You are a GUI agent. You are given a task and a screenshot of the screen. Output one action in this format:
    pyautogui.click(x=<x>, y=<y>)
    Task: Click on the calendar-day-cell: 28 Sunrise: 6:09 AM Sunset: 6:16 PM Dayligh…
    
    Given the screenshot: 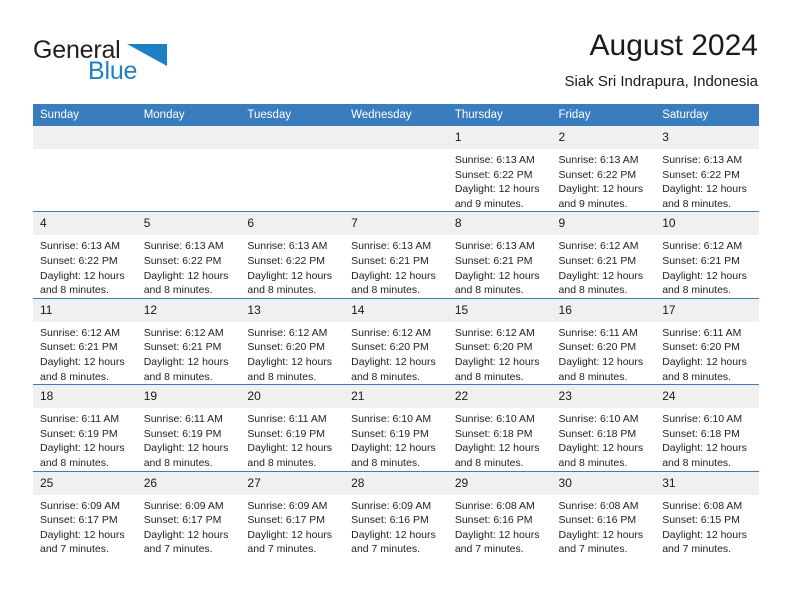 What is the action you would take?
    pyautogui.click(x=396, y=513)
    